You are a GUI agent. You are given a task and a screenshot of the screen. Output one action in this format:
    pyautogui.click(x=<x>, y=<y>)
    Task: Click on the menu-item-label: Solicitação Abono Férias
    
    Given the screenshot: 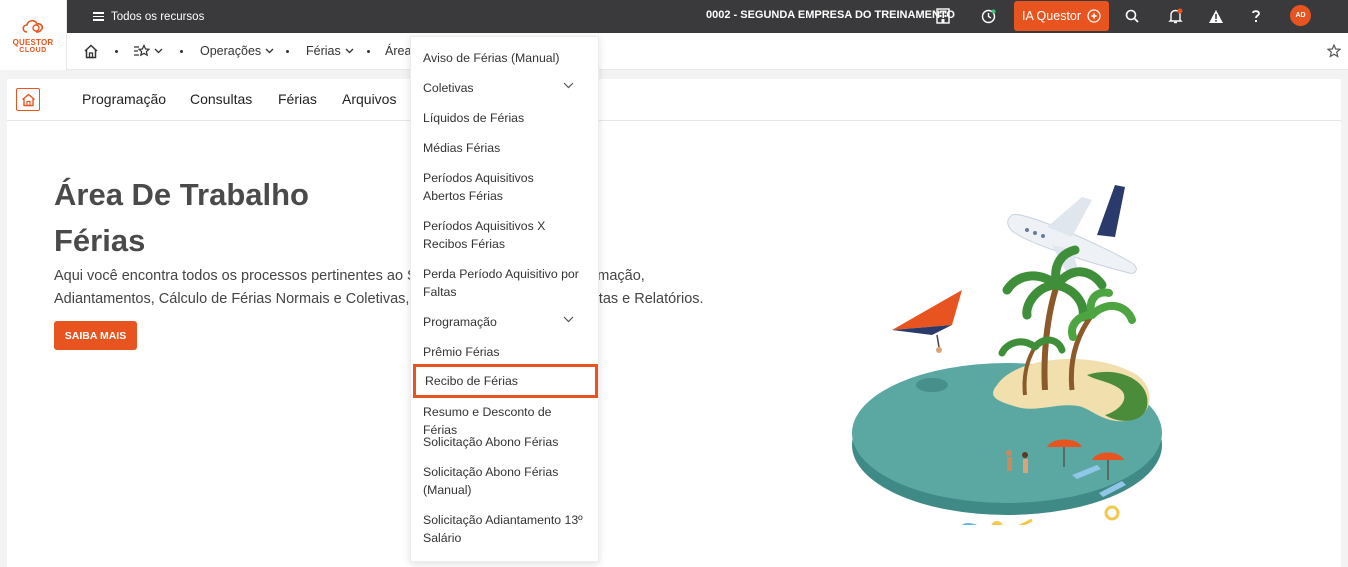 What is the action you would take?
    pyautogui.click(x=491, y=442)
    